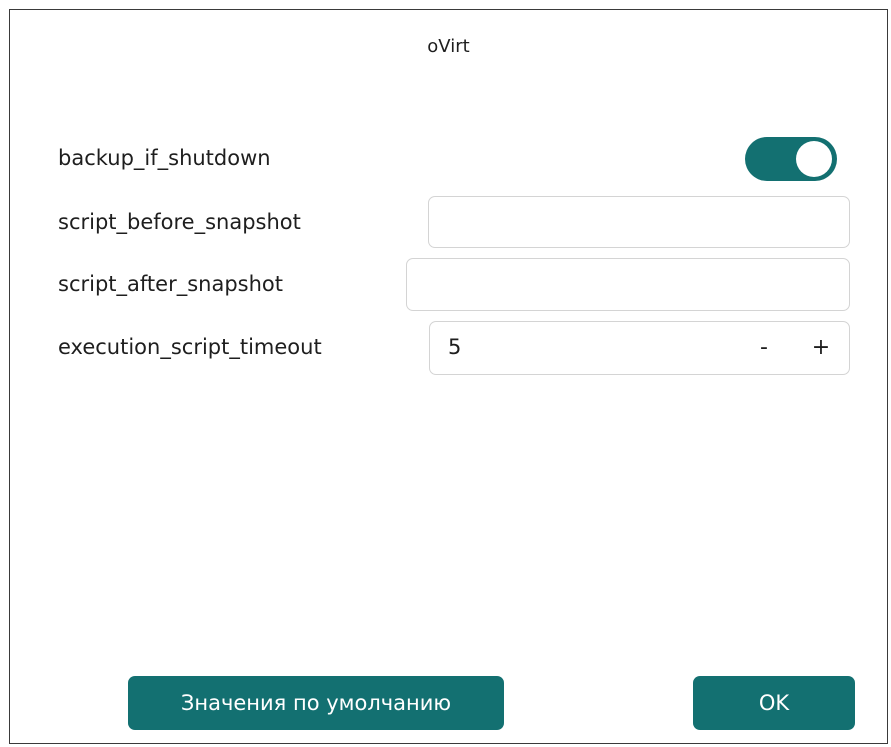  I want to click on timeout-value: 5, so click(454, 347).